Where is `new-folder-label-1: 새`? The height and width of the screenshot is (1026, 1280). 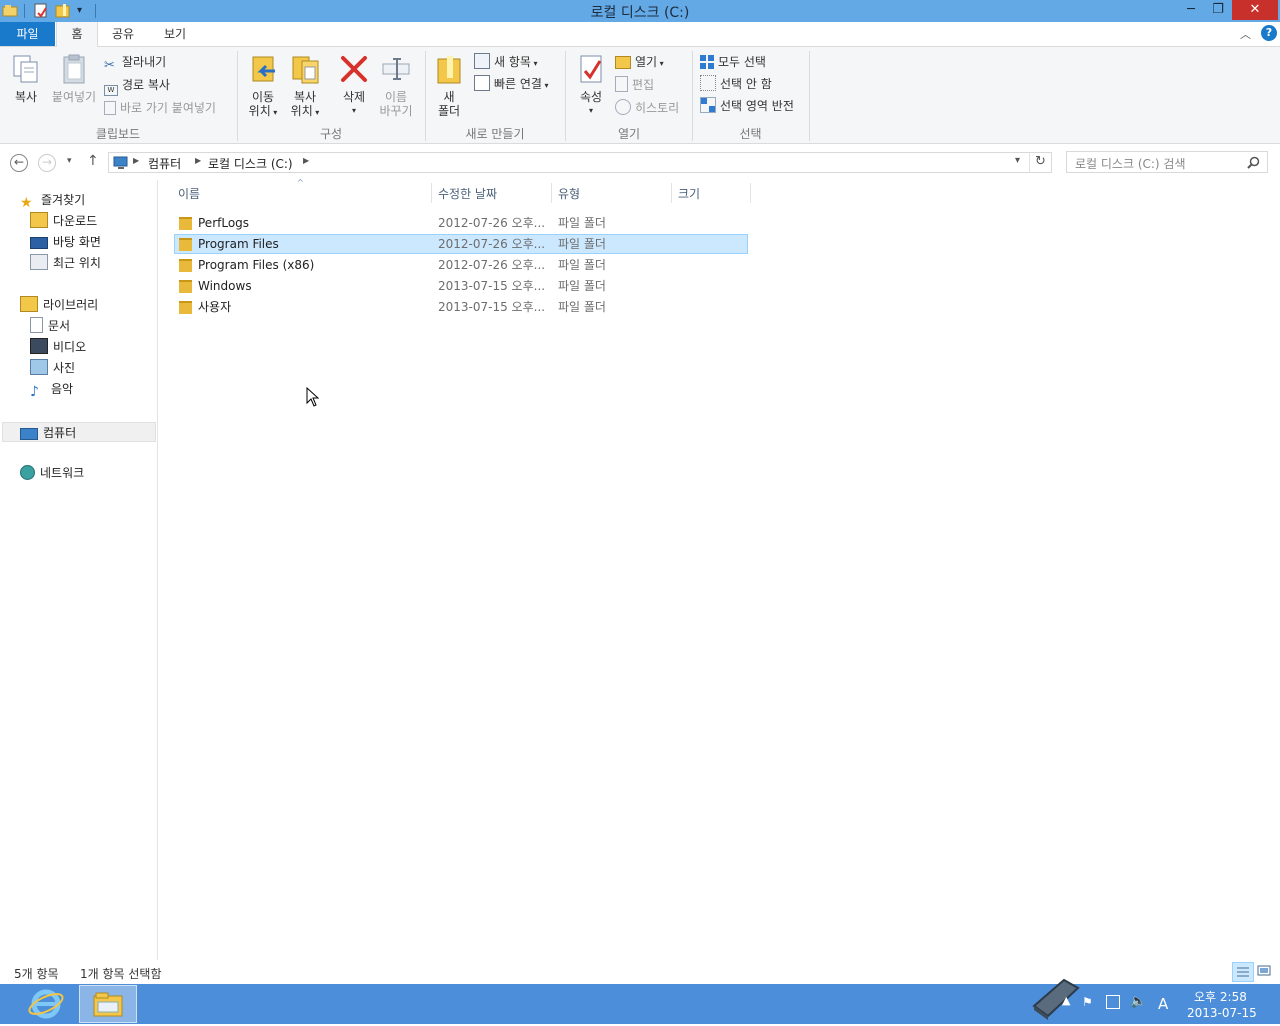 new-folder-label-1: 새 is located at coordinates (449, 97).